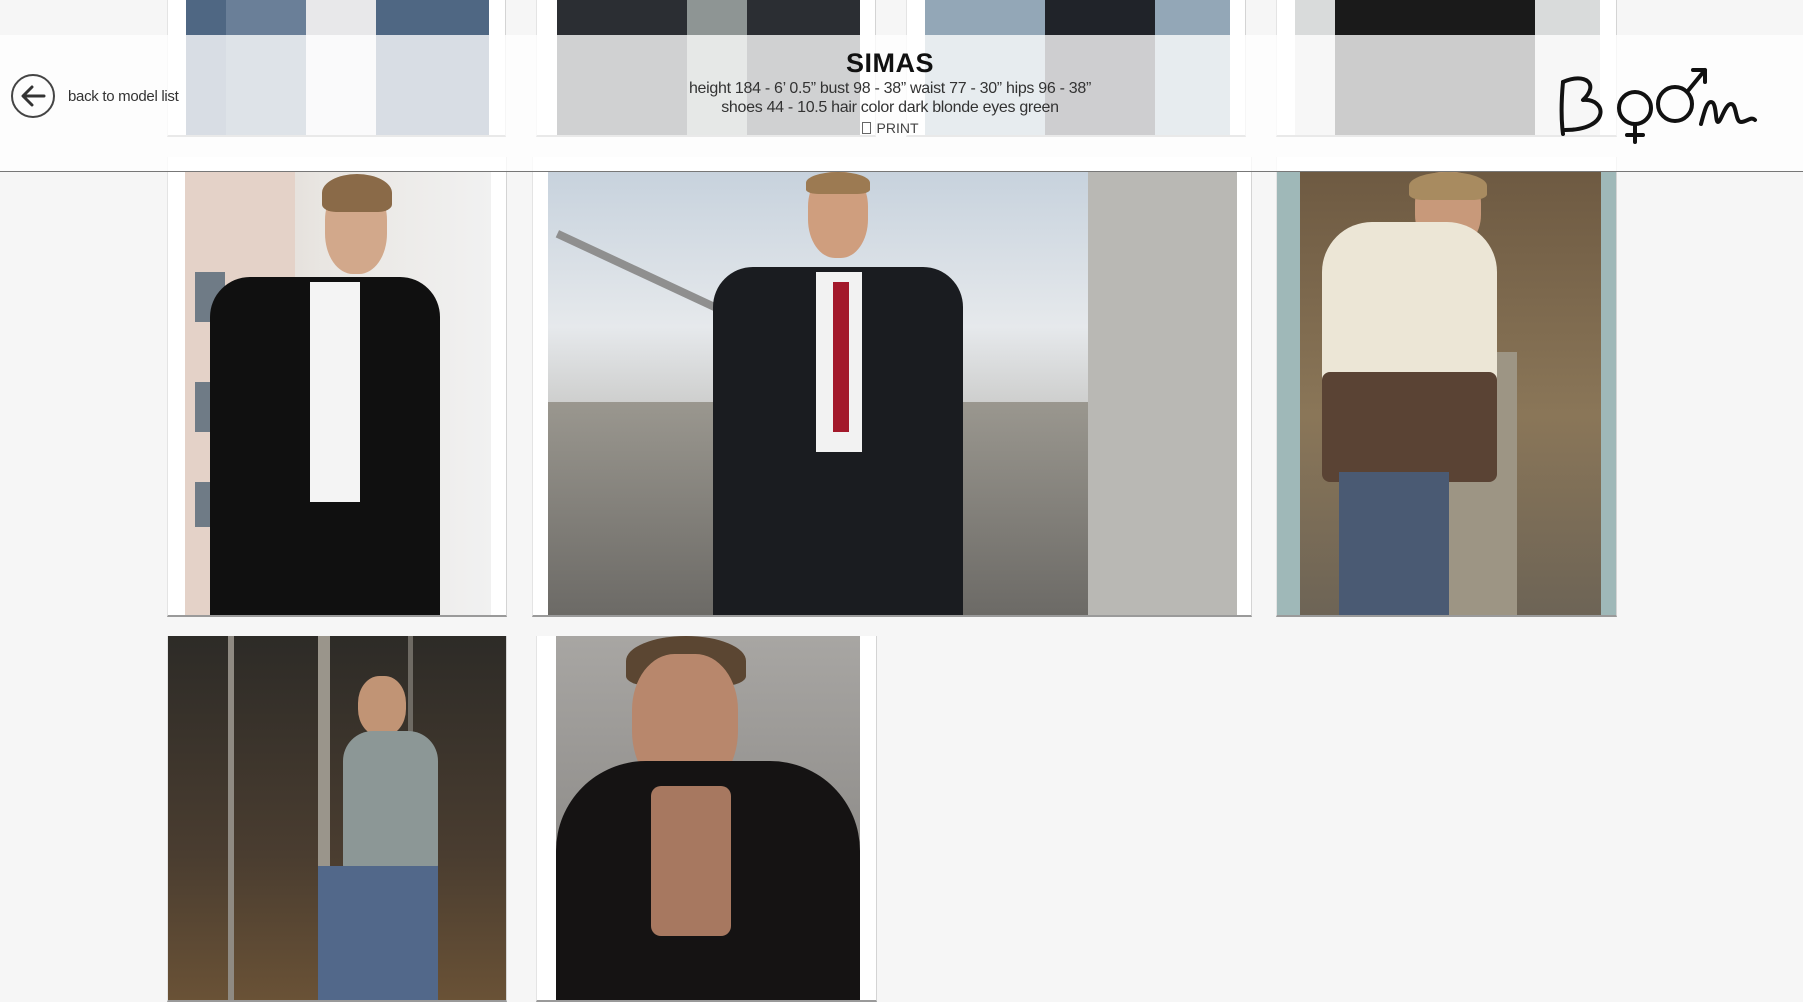  Describe the element at coordinates (897, 128) in the screenshot. I see `print-label: PRINT` at that location.